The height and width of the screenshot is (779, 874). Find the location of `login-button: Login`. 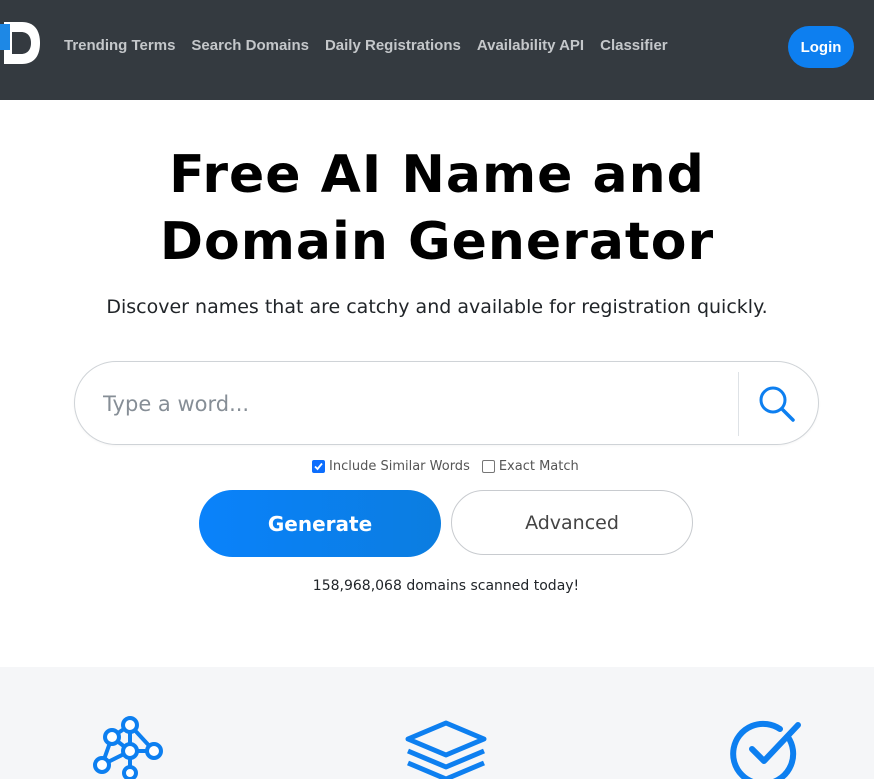

login-button: Login is located at coordinates (821, 47).